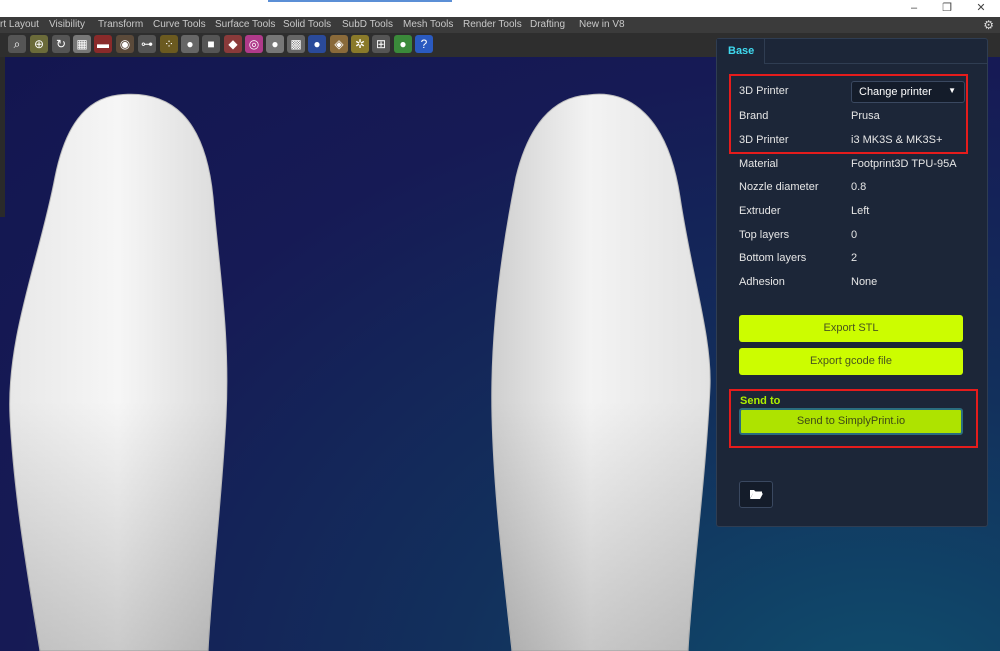 The image size is (1000, 651). Describe the element at coordinates (988, 25) in the screenshot. I see `gear-icon: ⚙` at that location.